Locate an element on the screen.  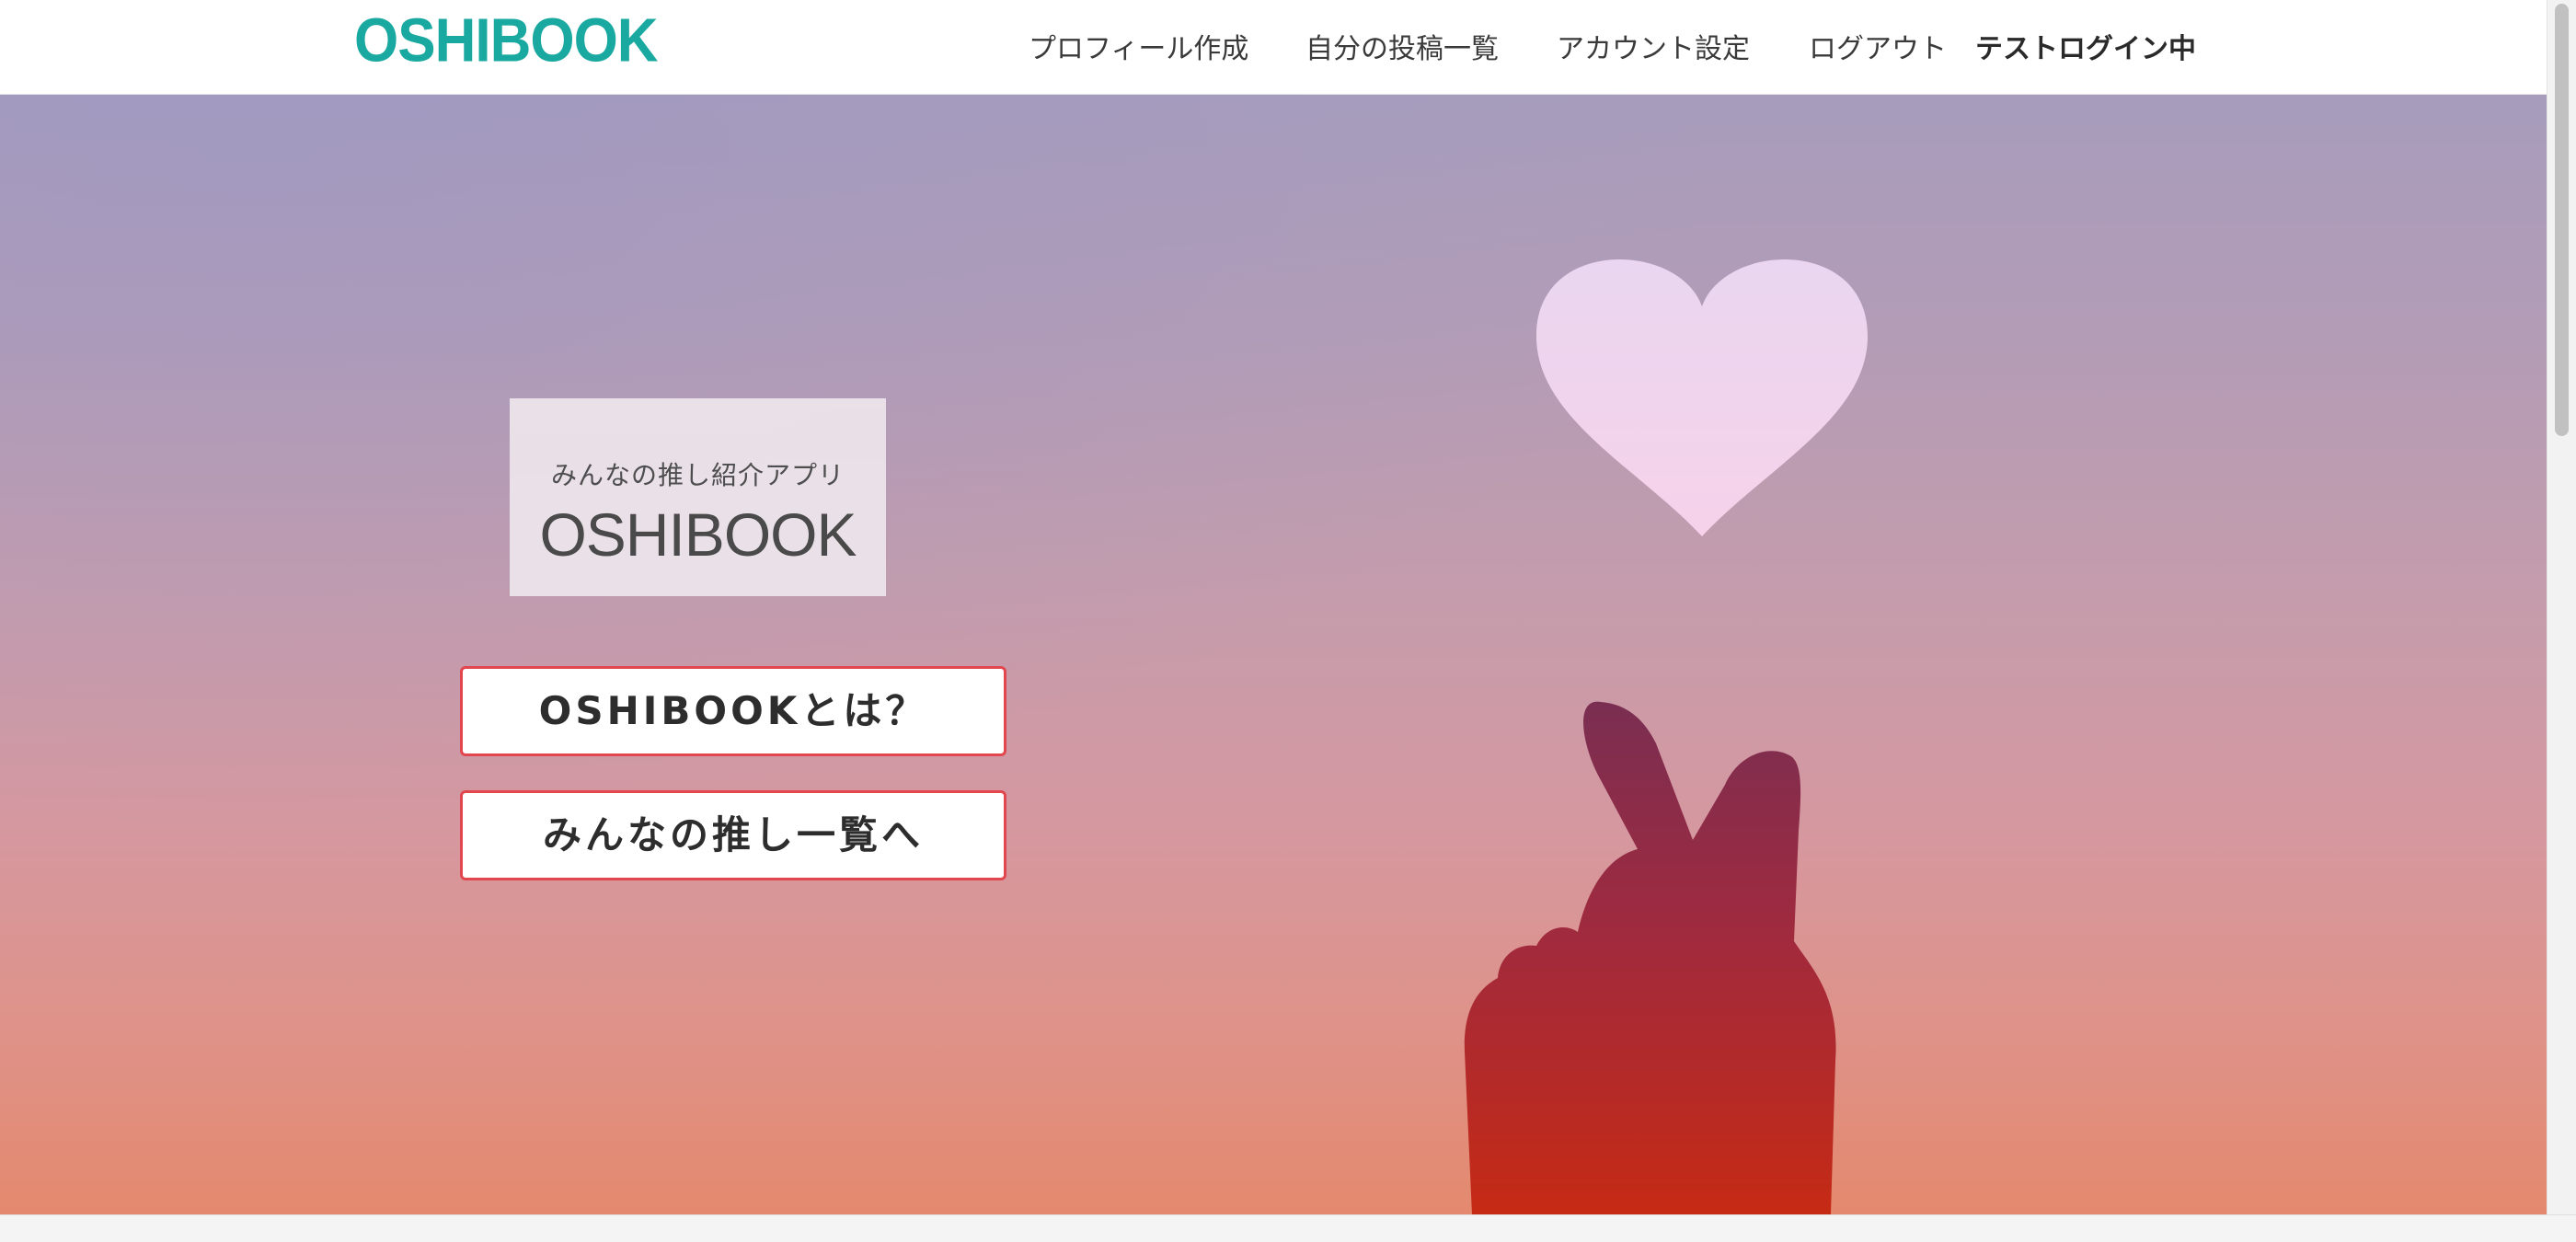
vertical-scrollbar is located at coordinates (2561, 607).